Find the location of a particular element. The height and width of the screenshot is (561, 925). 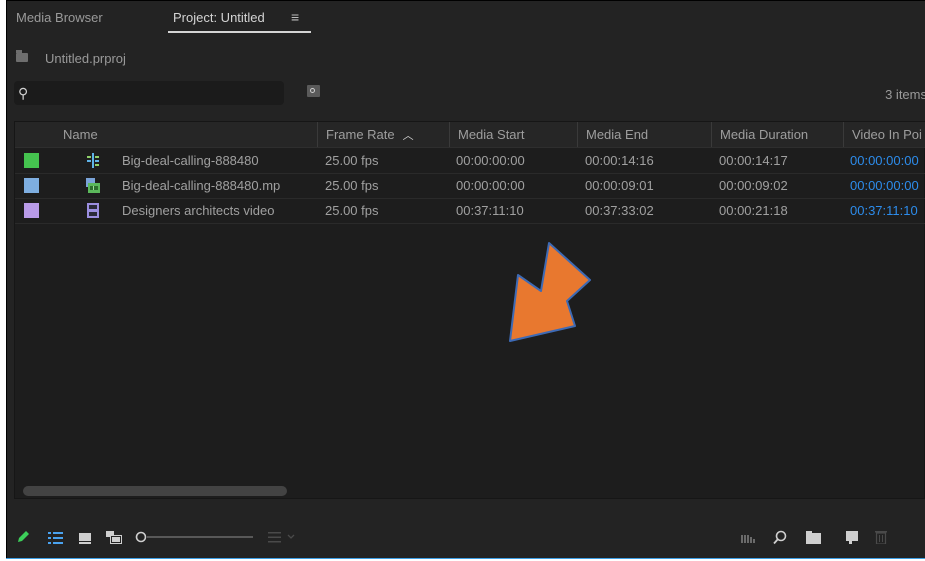

pencil-icon is located at coordinates (23, 537).